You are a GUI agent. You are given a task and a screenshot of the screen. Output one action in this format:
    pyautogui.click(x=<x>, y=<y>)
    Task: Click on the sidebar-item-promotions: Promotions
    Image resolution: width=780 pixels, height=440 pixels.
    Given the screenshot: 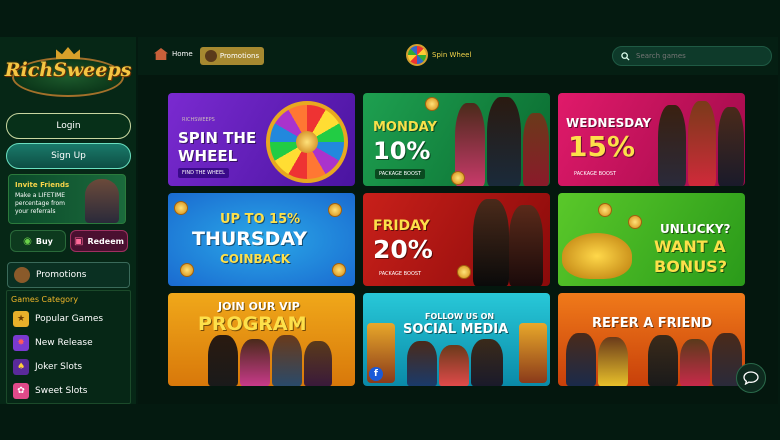 What is the action you would take?
    pyautogui.click(x=68, y=275)
    